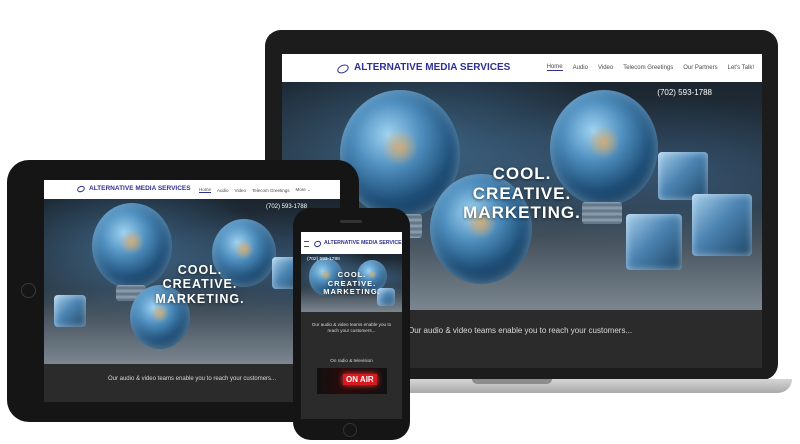 The image size is (800, 444). What do you see at coordinates (303, 190) in the screenshot?
I see `nav-item-more: More ⌄` at bounding box center [303, 190].